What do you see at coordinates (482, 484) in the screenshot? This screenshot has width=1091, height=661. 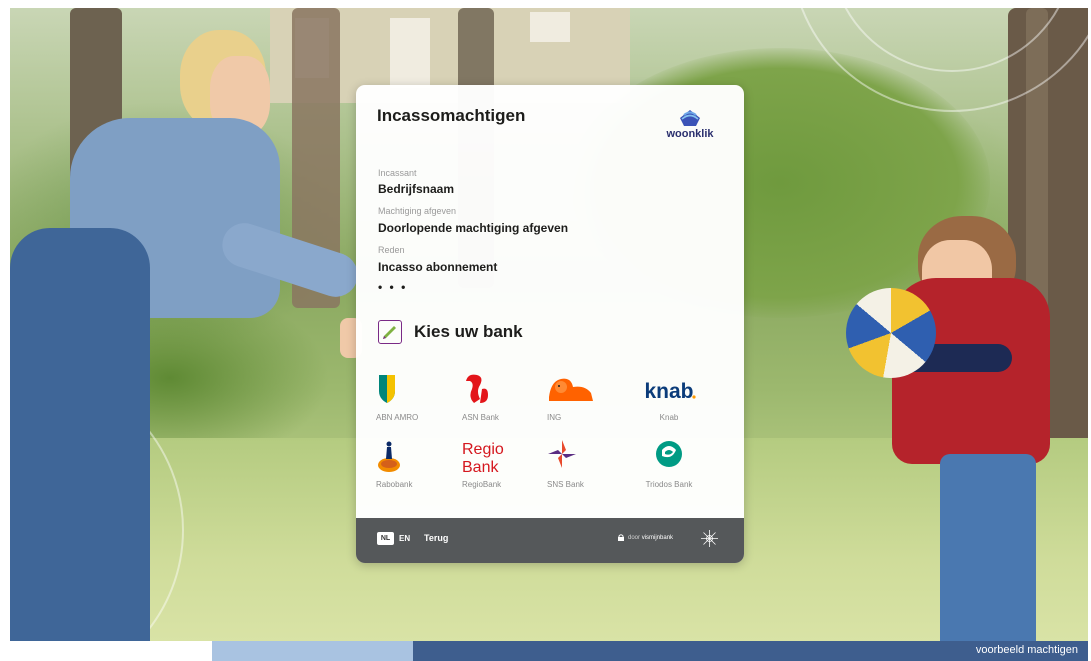 I see `bank-name: RegioBank` at bounding box center [482, 484].